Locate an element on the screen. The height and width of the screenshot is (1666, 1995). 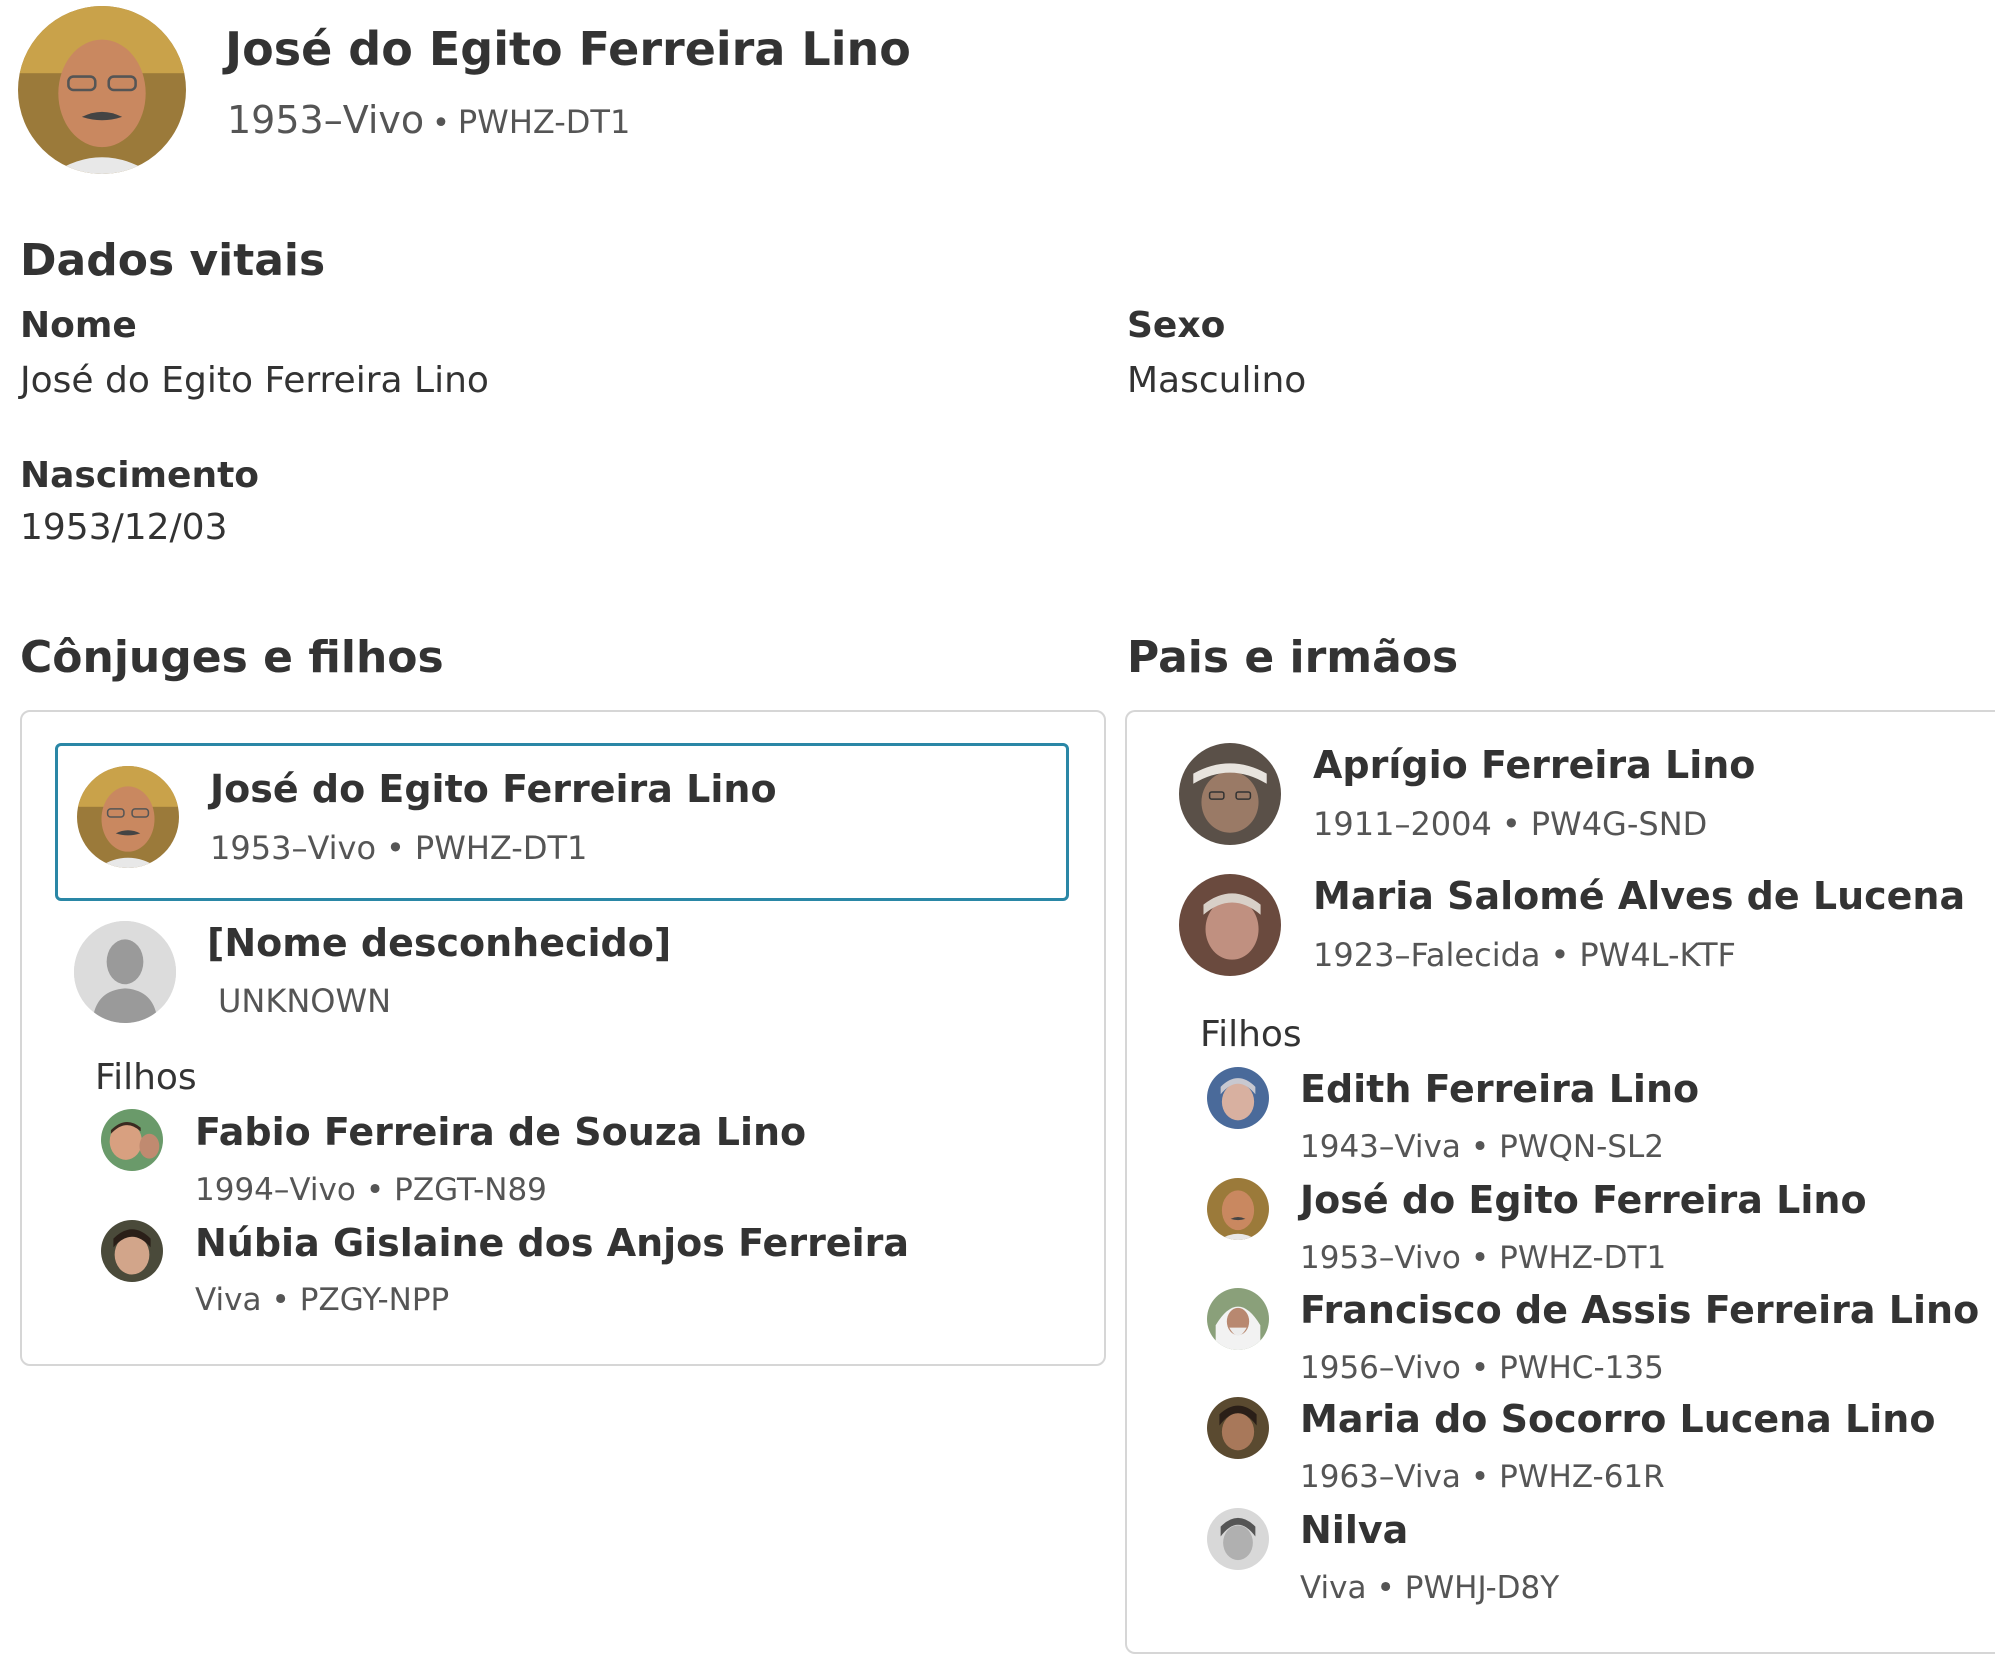
child-lifespan: Viva is located at coordinates (228, 1300).